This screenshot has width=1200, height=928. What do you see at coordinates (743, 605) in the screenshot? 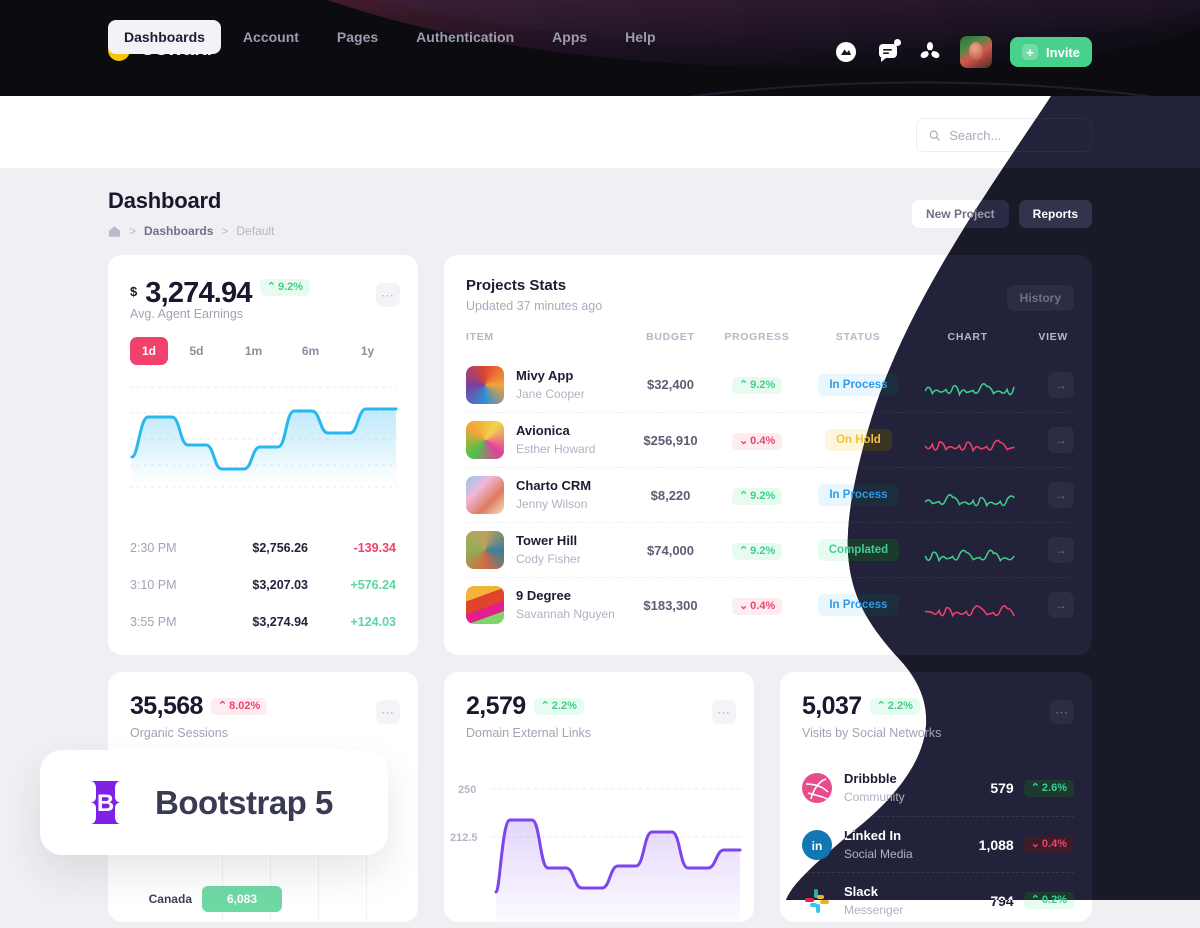
I see `arrow-down-icon: ⌄` at bounding box center [743, 605].